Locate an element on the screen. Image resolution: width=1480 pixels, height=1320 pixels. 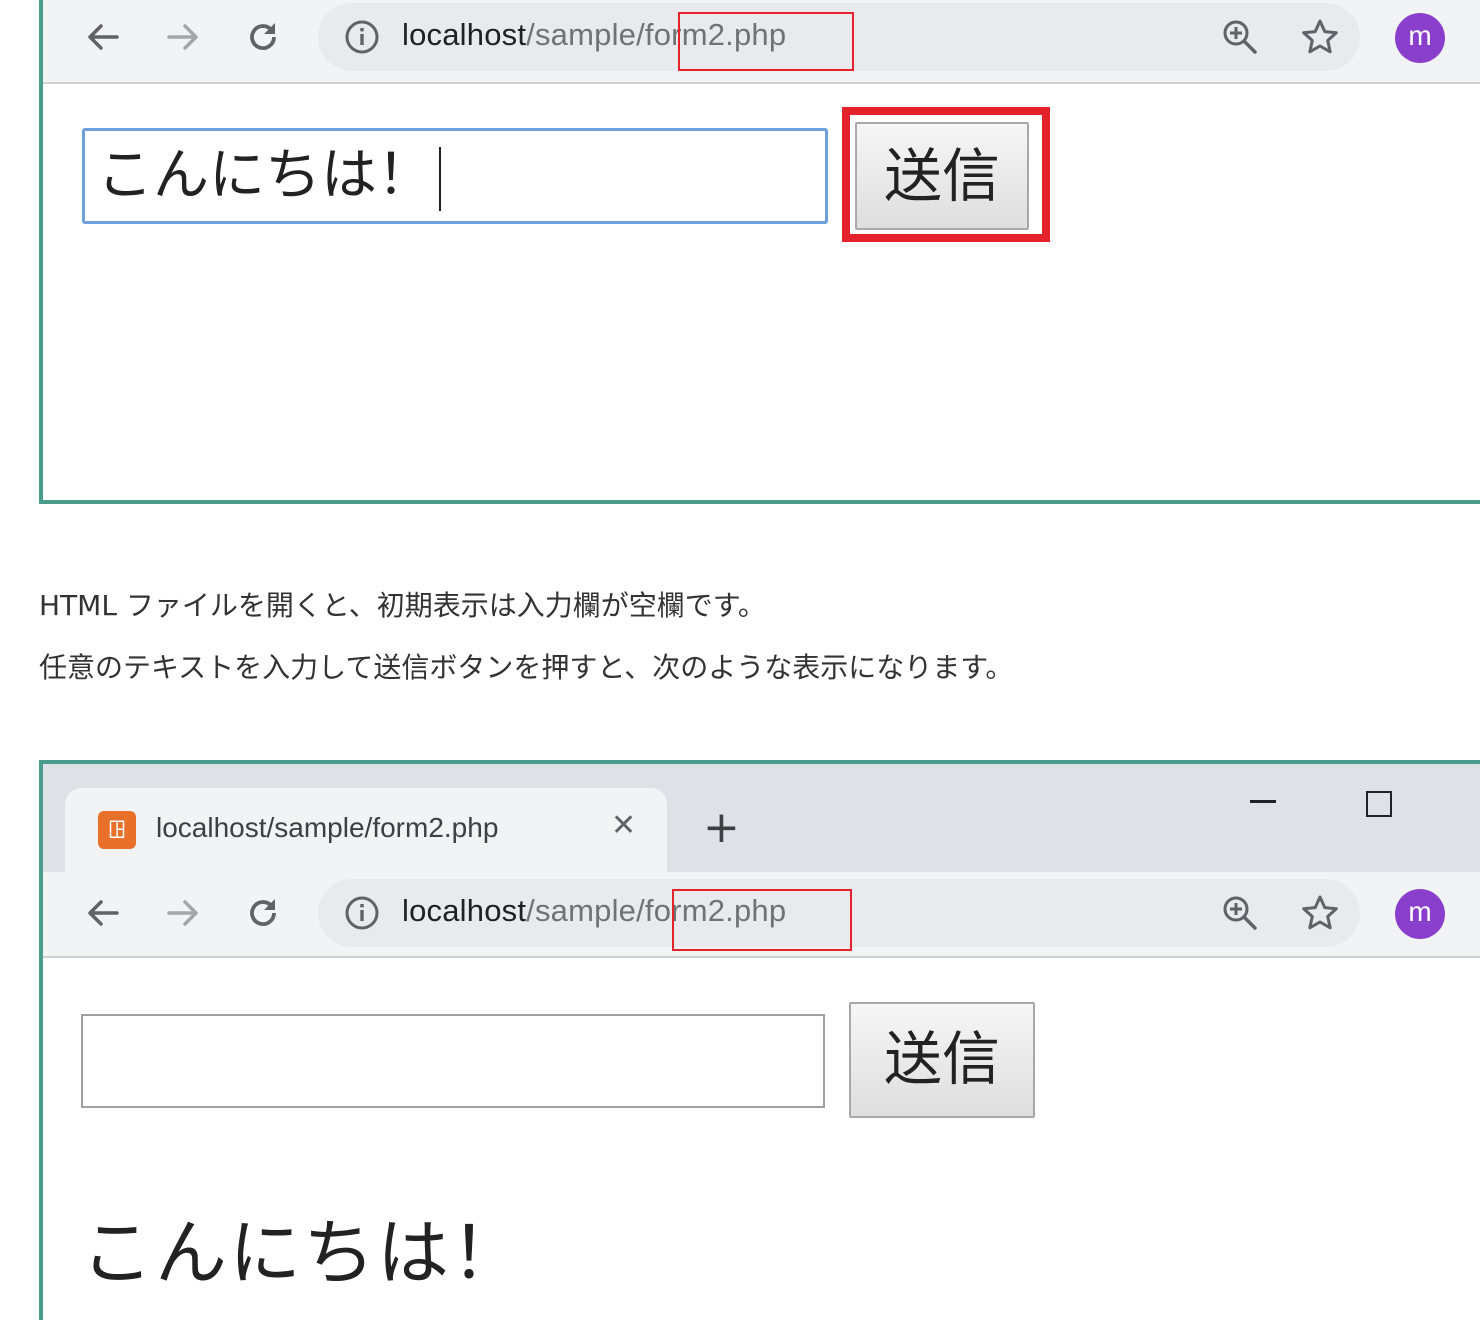
text-caret is located at coordinates (440, 178).